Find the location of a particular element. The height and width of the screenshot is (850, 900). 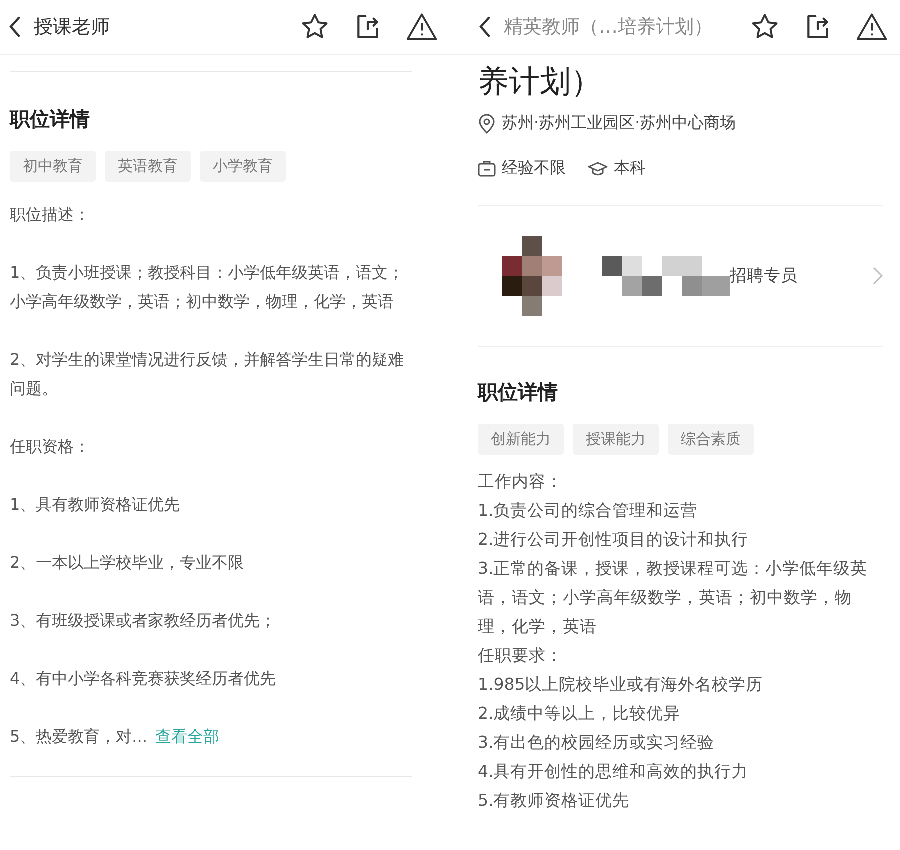

description-line: 3.正常的备课，授课，教授课程可选：小学低年级英语，语文；小学高年级数学，英语；初中数学，物理，化学，英语 is located at coordinates (673, 598).